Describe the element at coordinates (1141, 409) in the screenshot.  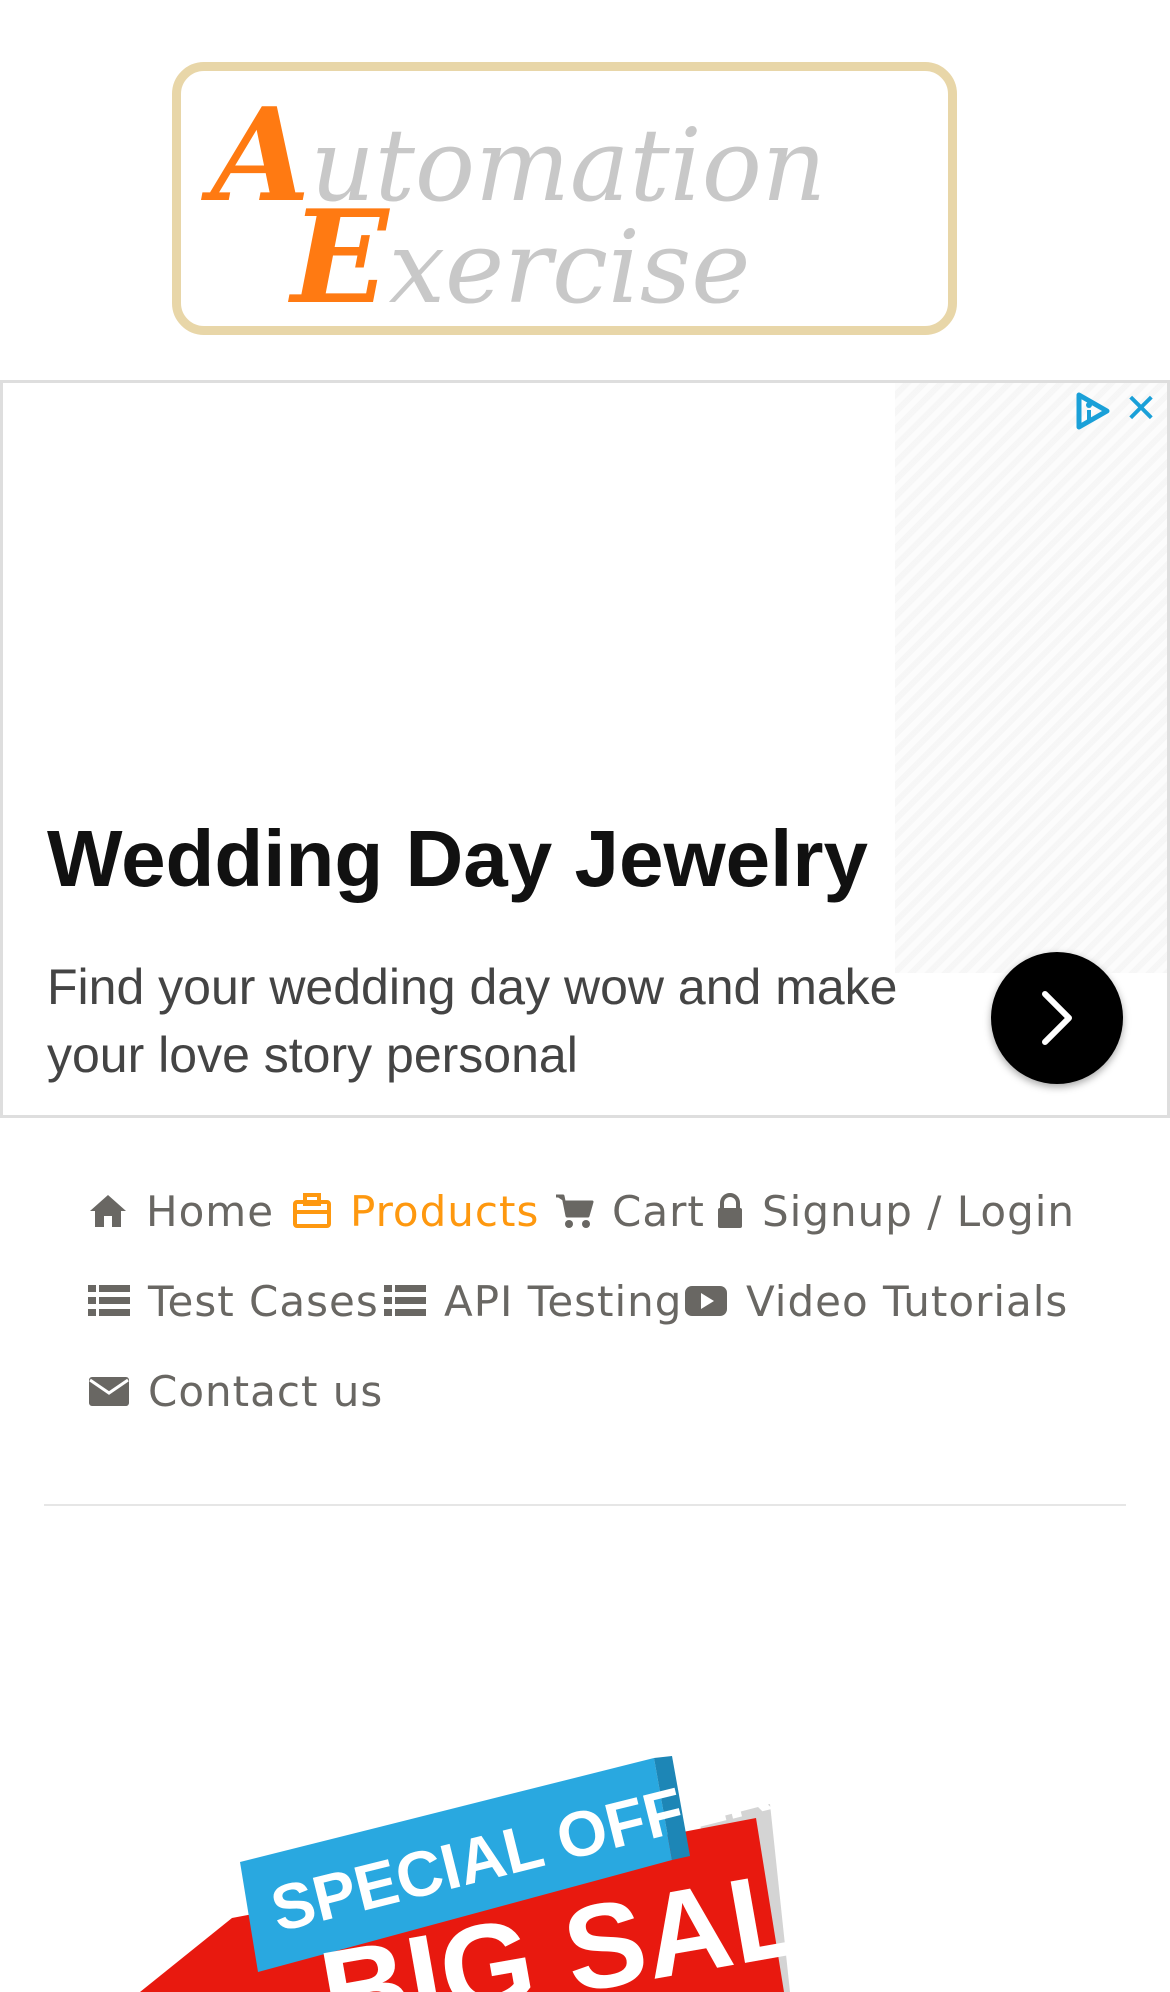
I see `close-icon: ✕` at that location.